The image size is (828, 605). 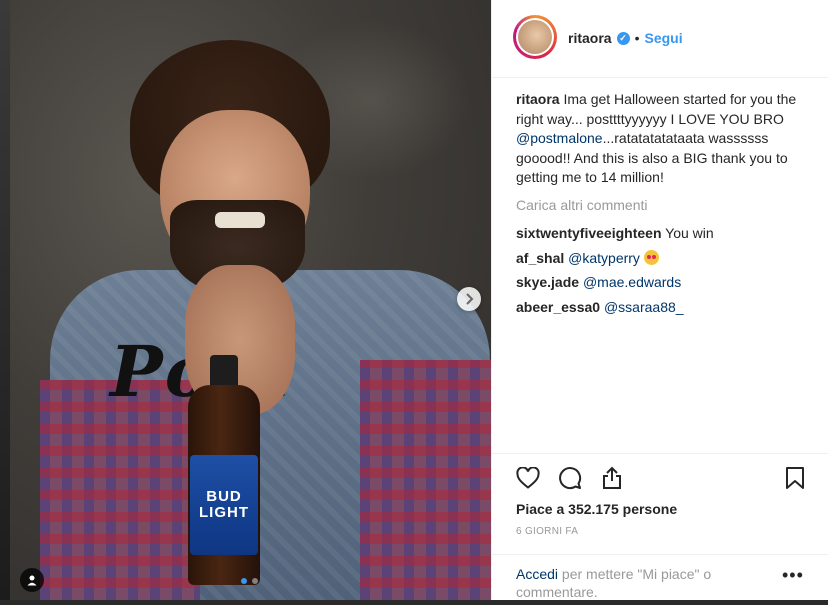 What do you see at coordinates (559, 138) in the screenshot?
I see `caption-mention: @postmalone` at bounding box center [559, 138].